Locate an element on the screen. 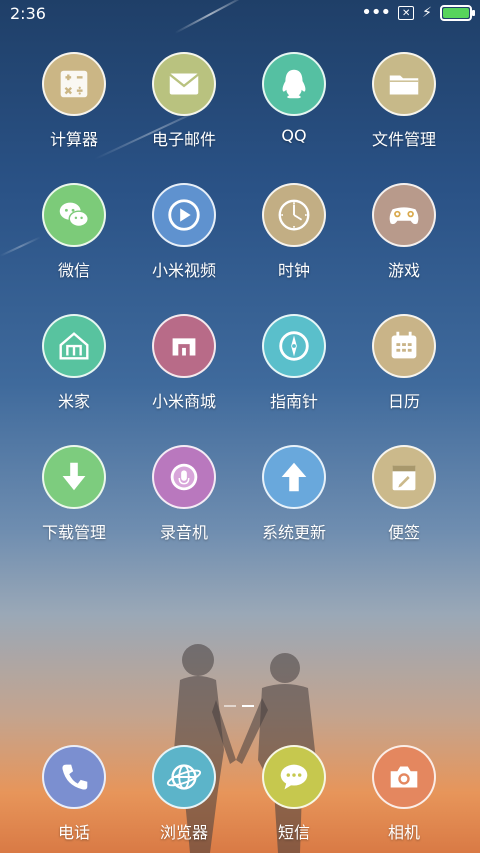  qq-penguin-icon is located at coordinates (294, 84).